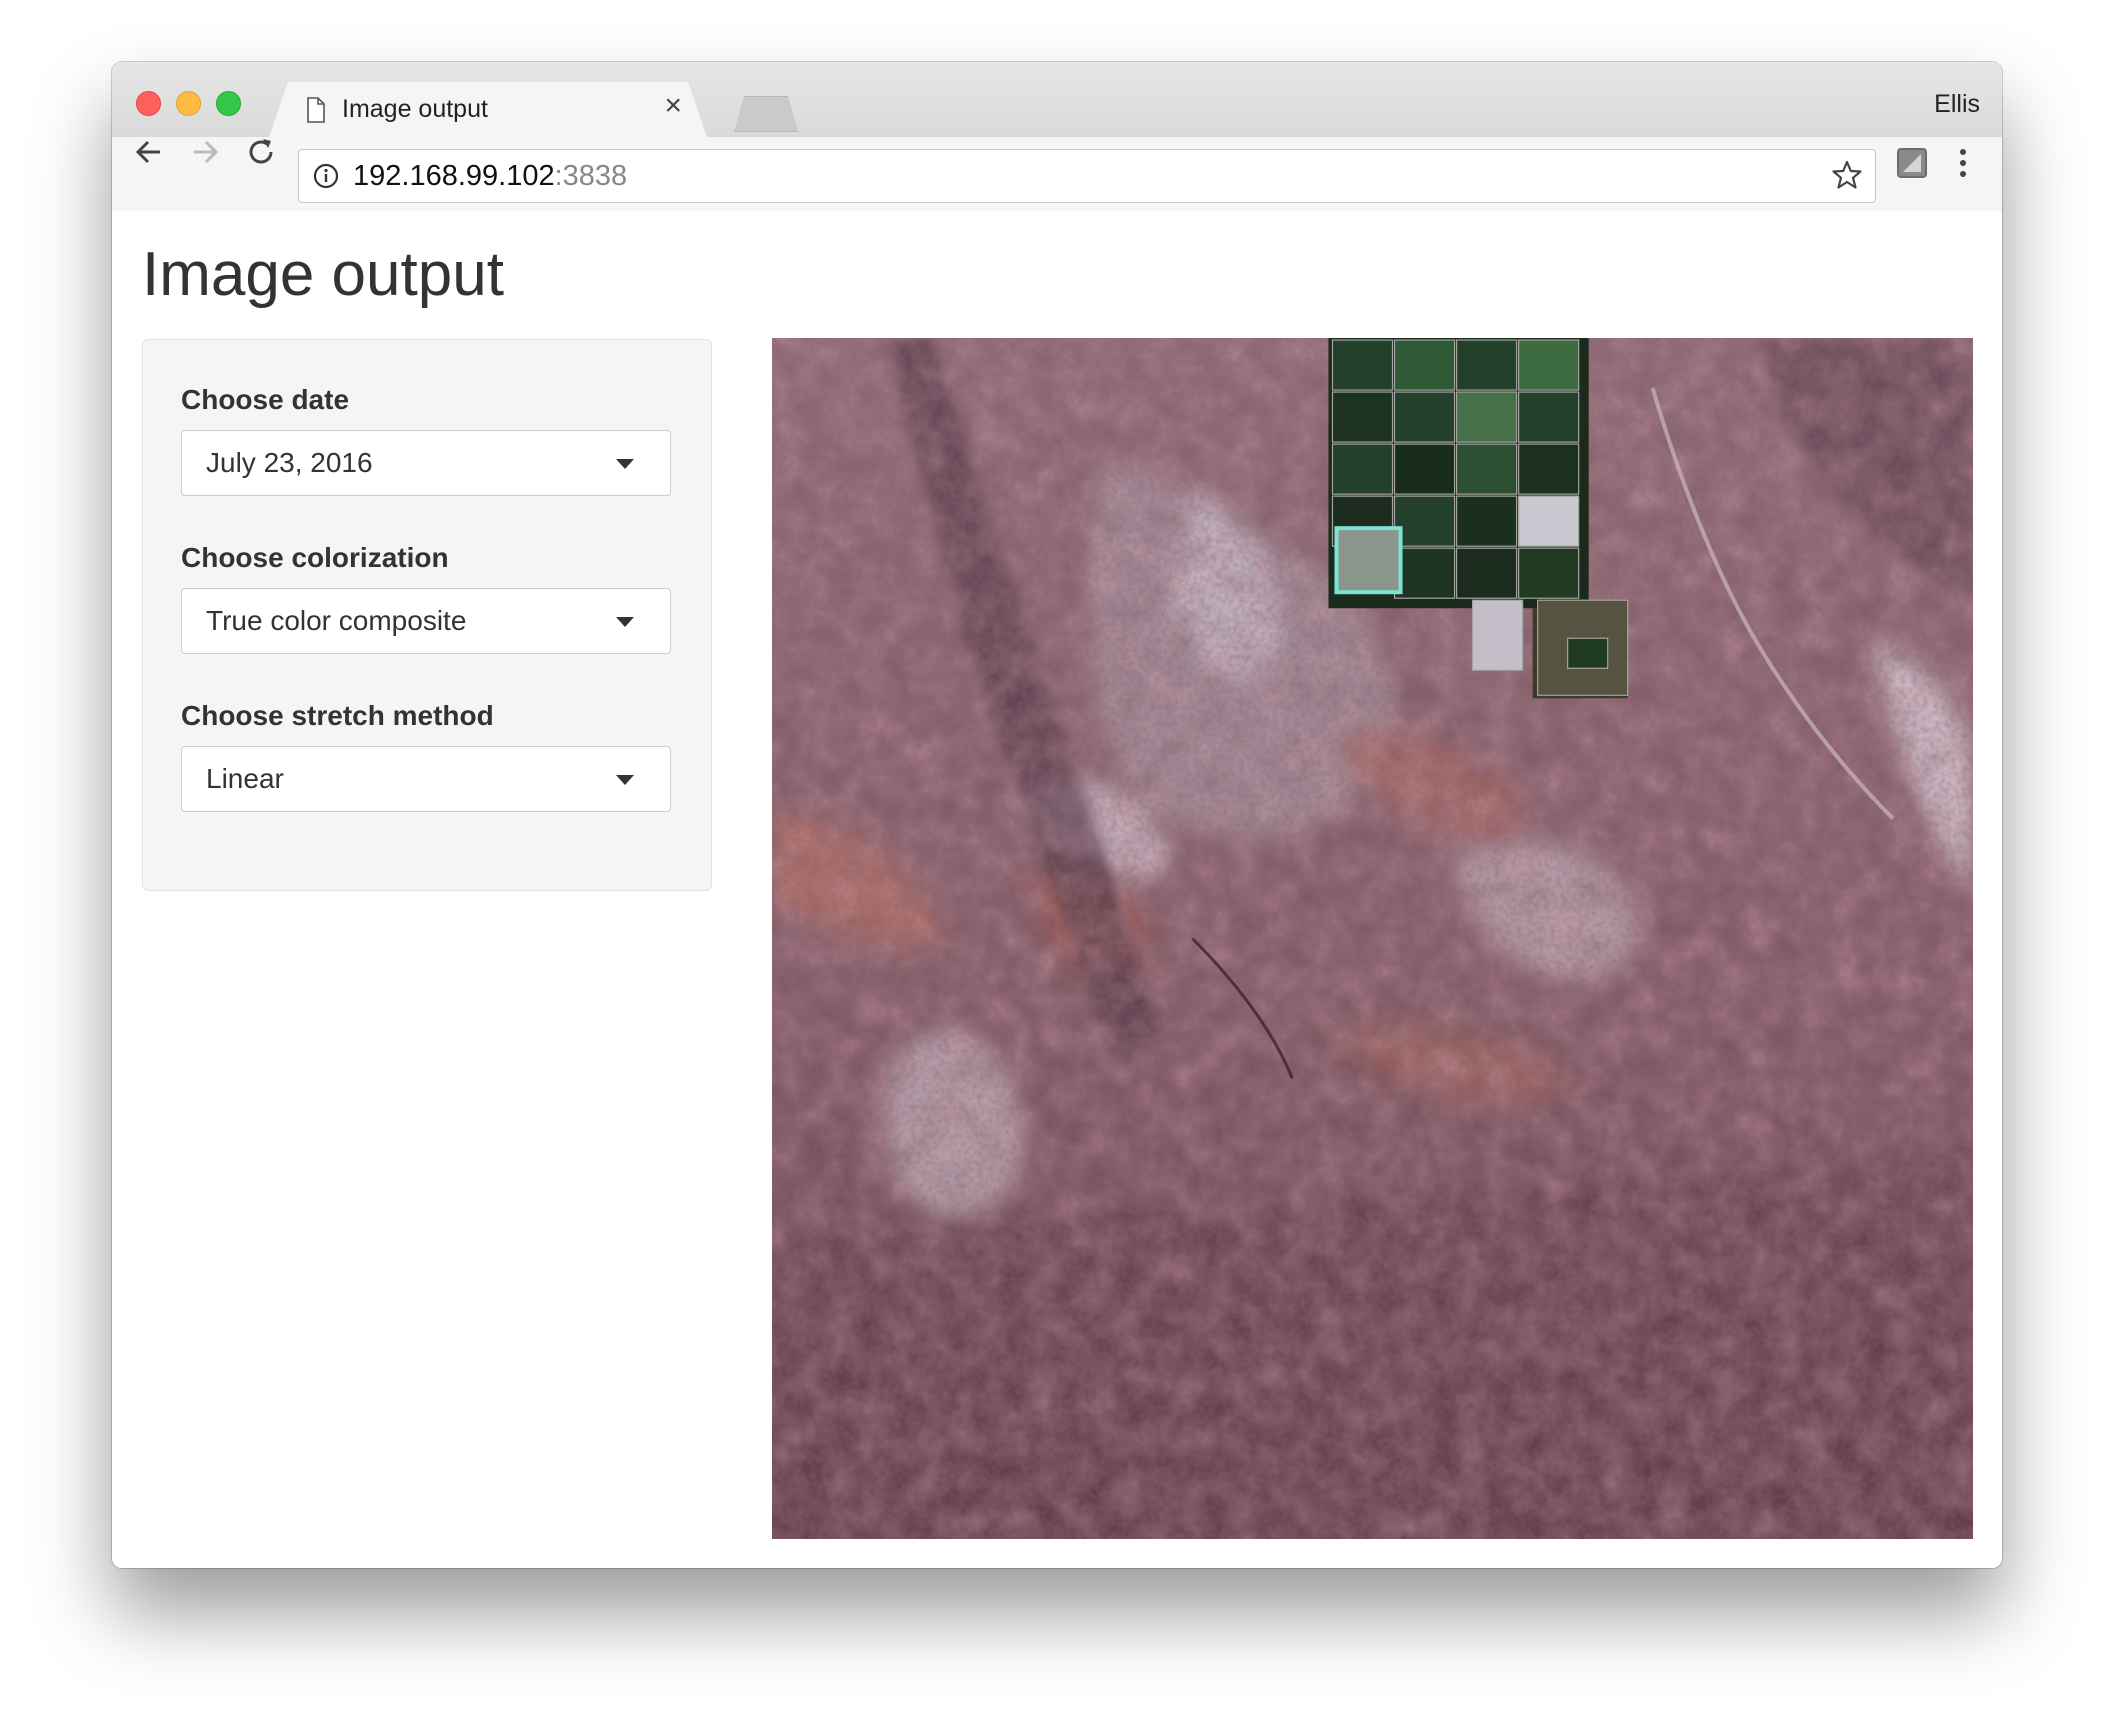 The width and height of the screenshot is (2114, 1728). What do you see at coordinates (326, 176) in the screenshot?
I see `info-icon` at bounding box center [326, 176].